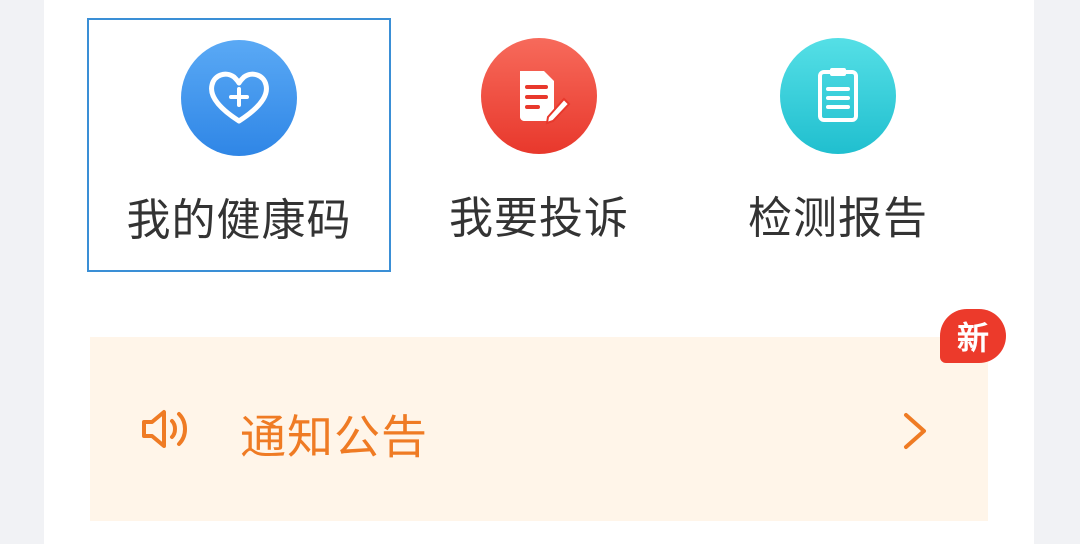  Describe the element at coordinates (239, 220) in the screenshot. I see `health-code-label: 我的健康码` at that location.